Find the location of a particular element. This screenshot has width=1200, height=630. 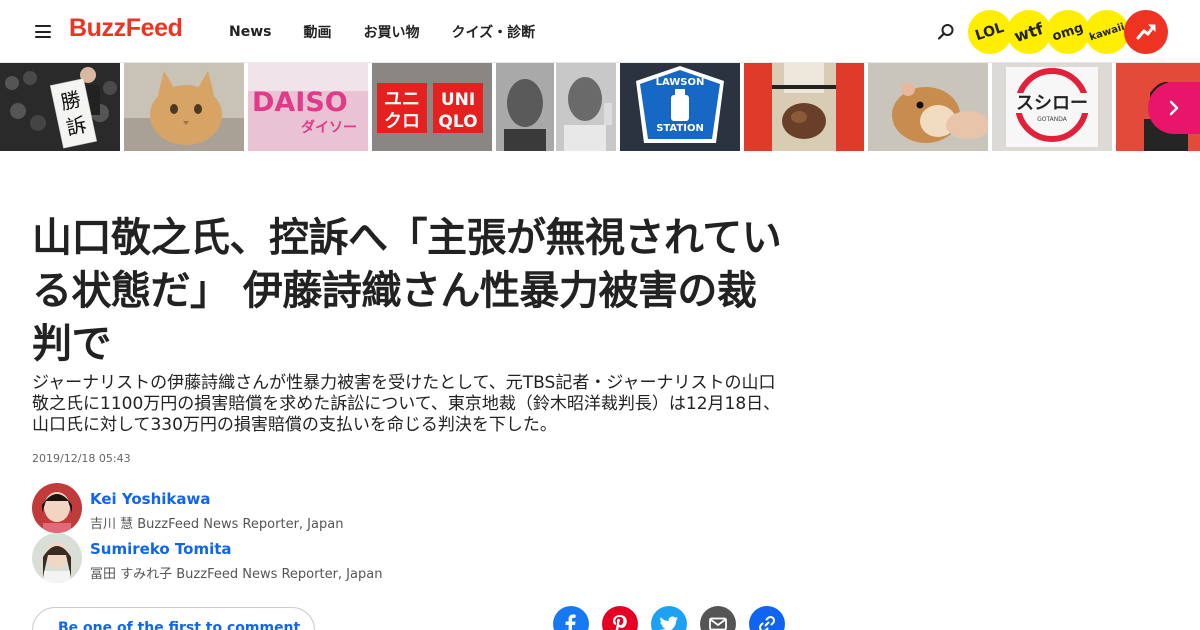

omg-badge: omg is located at coordinates (1068, 32).